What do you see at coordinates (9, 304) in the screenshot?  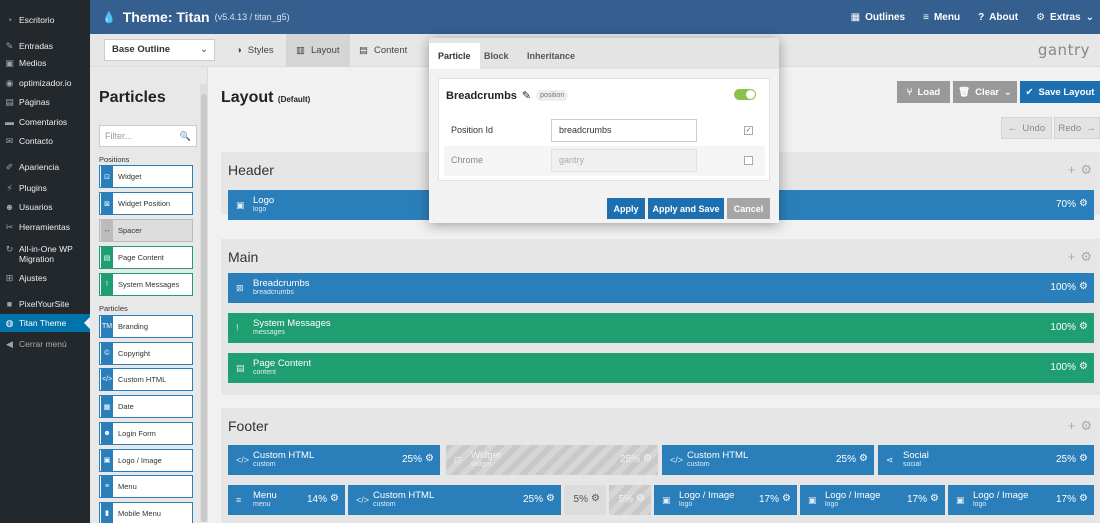 I see `pixel-icon: ■` at bounding box center [9, 304].